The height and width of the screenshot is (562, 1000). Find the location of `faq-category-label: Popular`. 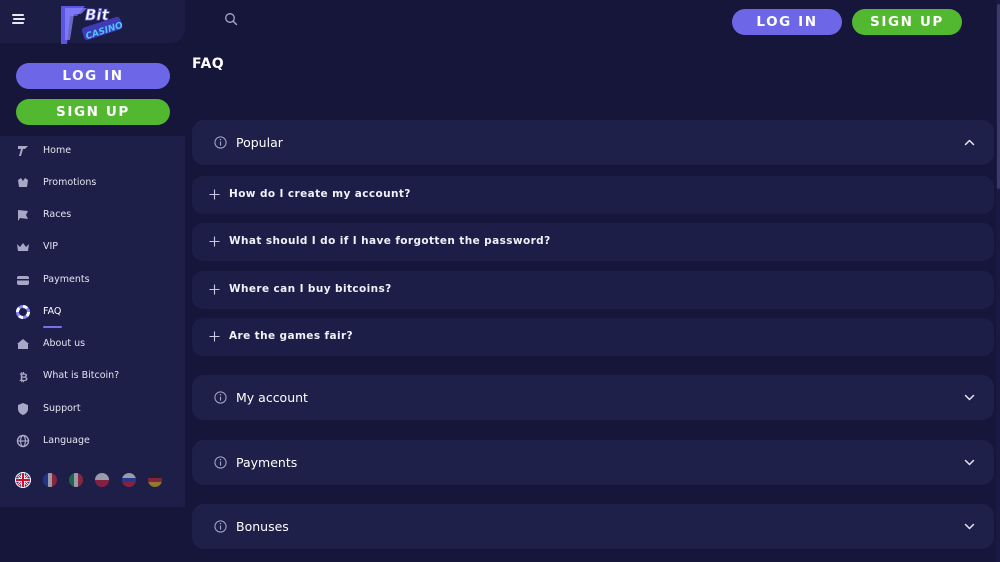

faq-category-label: Popular is located at coordinates (259, 142).